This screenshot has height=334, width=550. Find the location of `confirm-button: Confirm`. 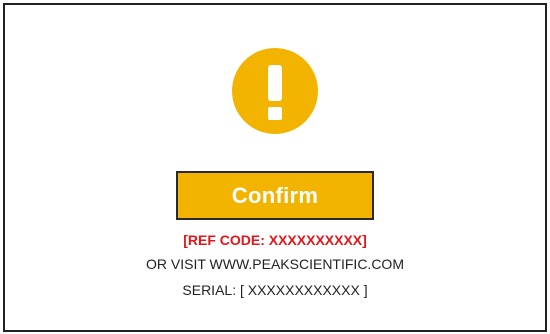

confirm-button: Confirm is located at coordinates (275, 195).